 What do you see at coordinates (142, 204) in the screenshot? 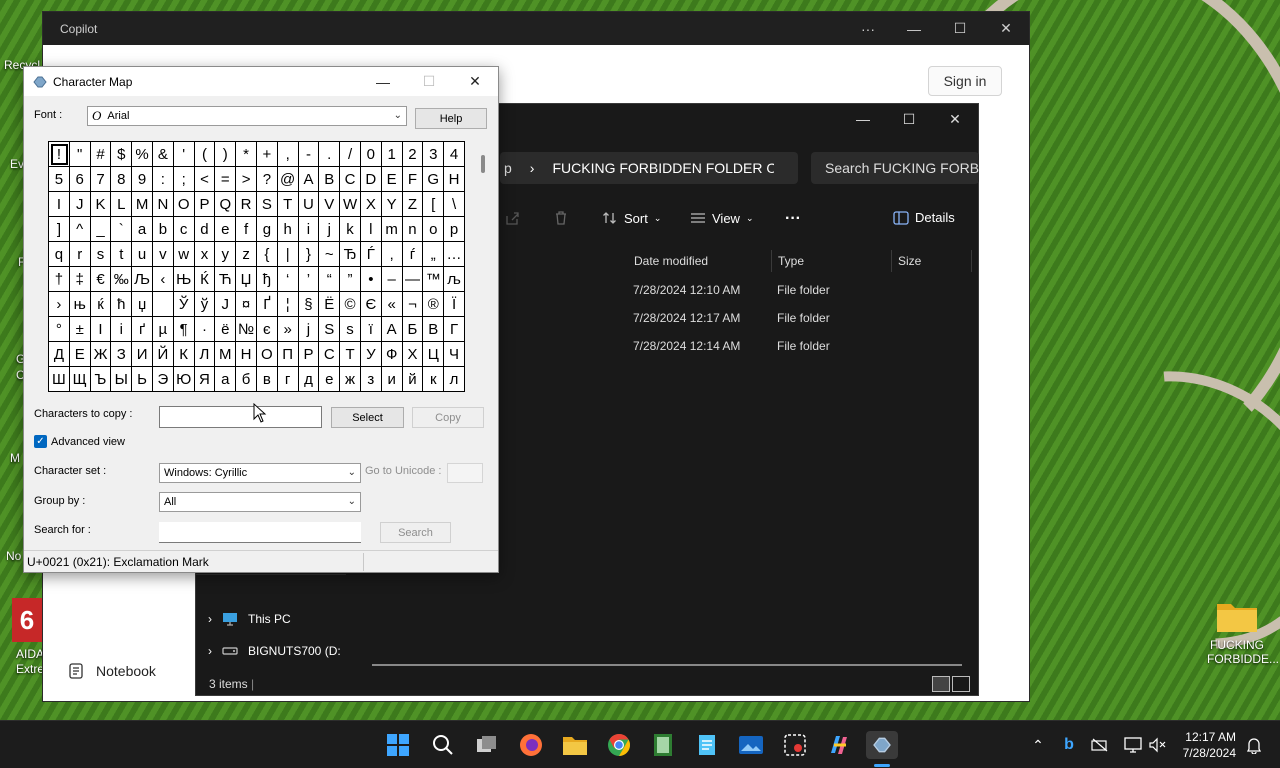
I see `character-cell: M` at bounding box center [142, 204].